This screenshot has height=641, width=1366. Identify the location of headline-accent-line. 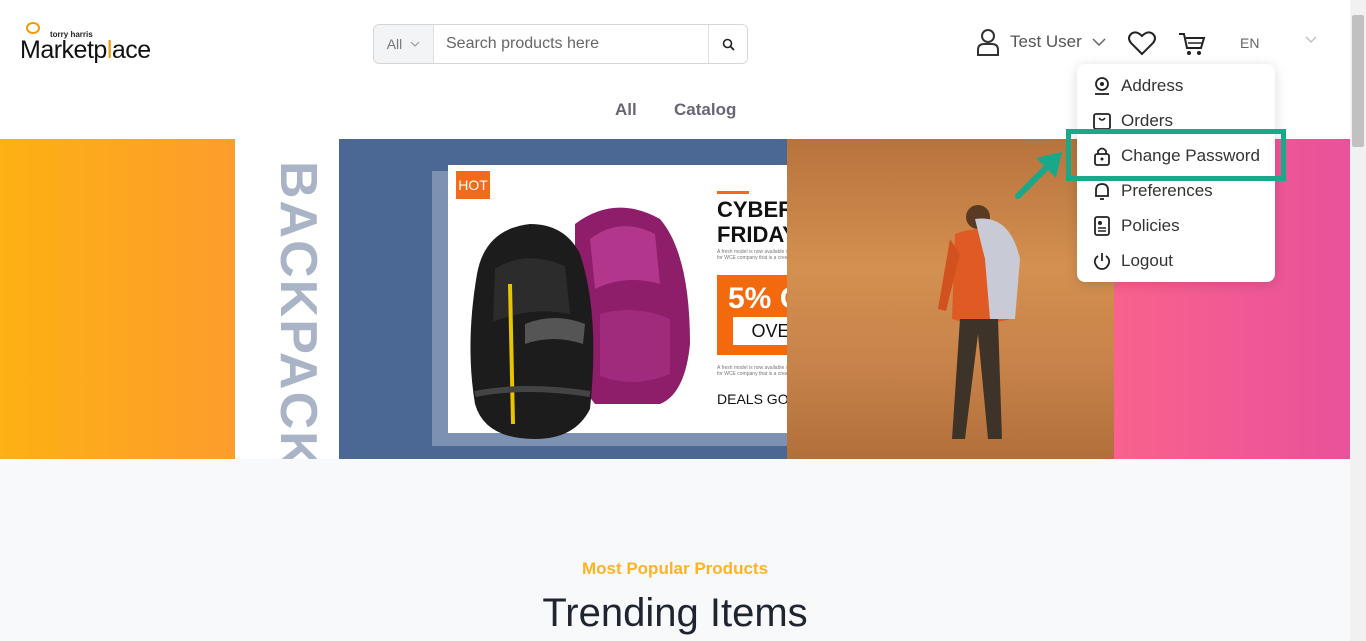
(733, 192).